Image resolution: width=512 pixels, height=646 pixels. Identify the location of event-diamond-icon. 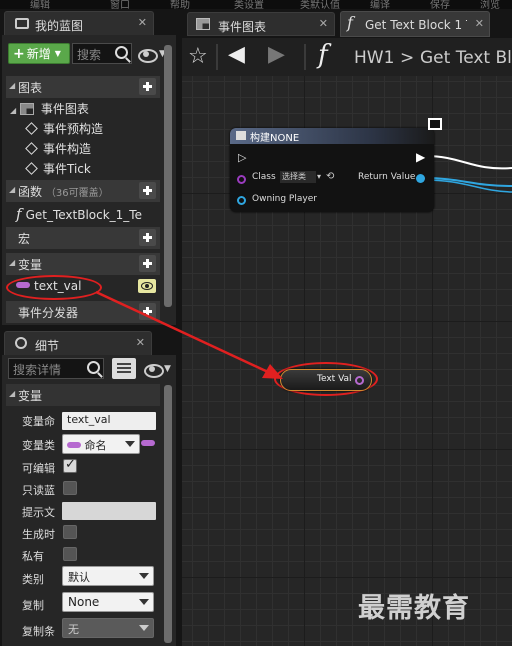
(31, 148).